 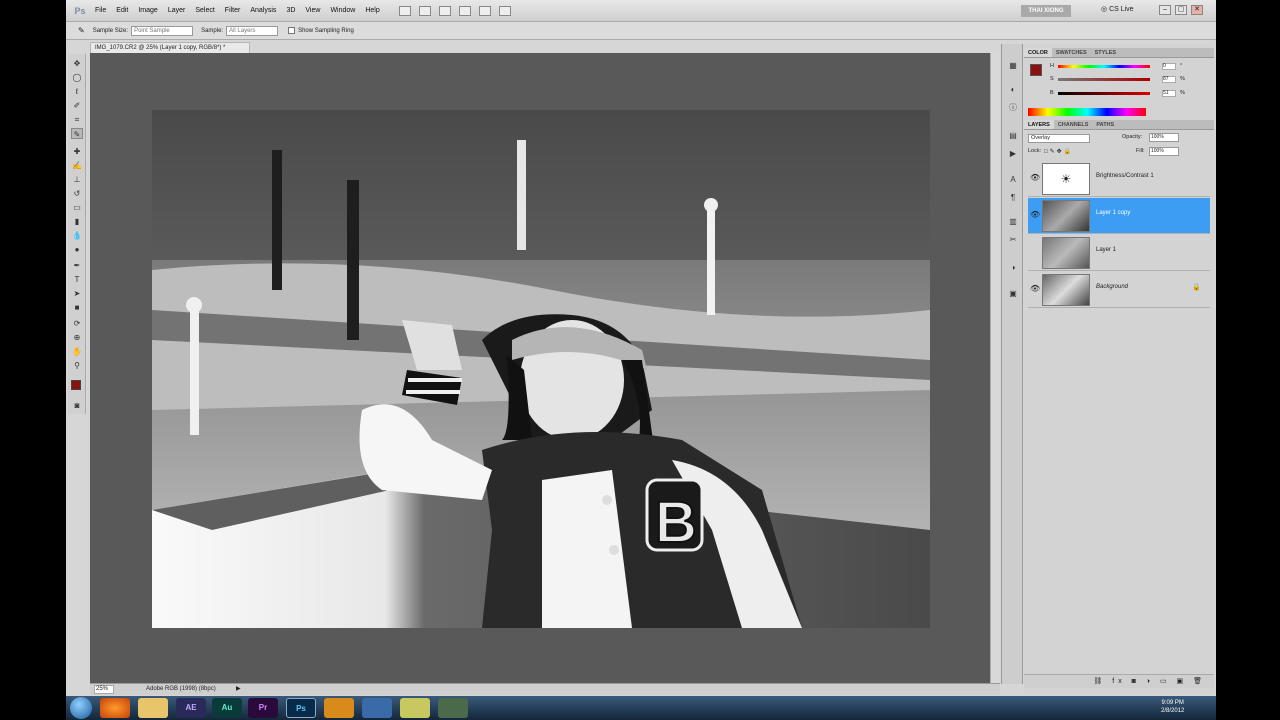 What do you see at coordinates (77, 221) in the screenshot?
I see `gradient-tool-icon: ▮` at bounding box center [77, 221].